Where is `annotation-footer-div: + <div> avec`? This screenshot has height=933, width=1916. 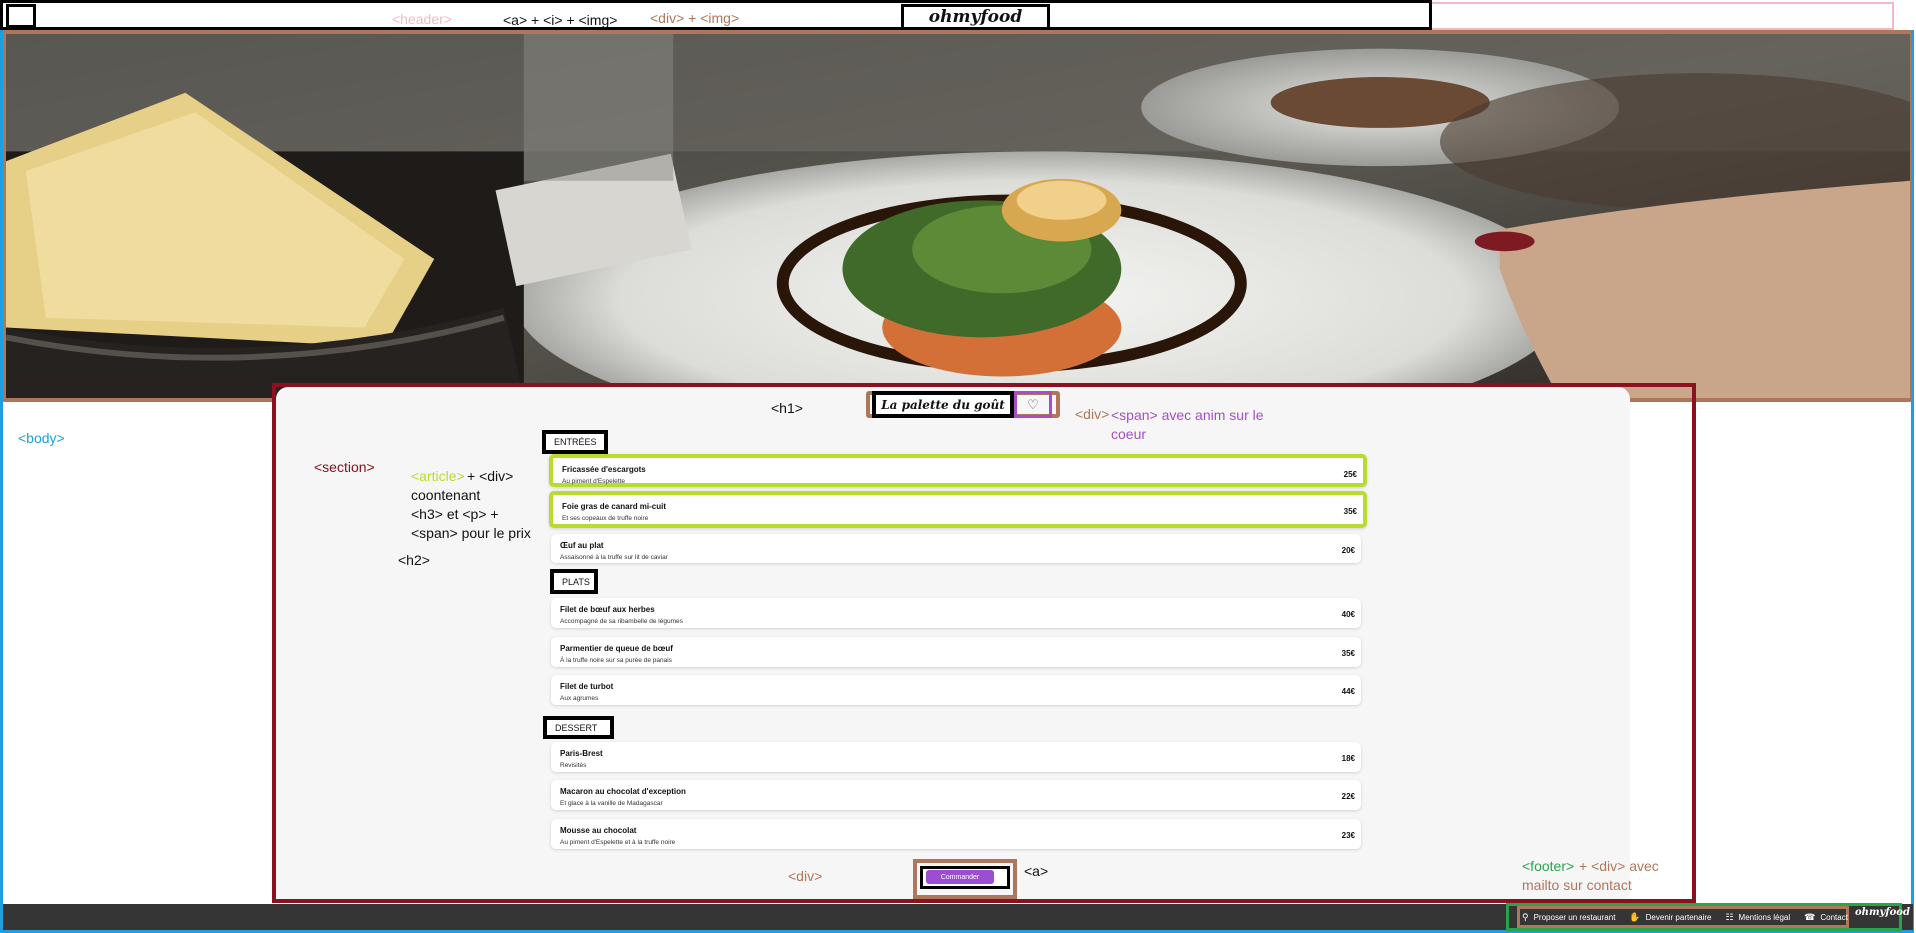
annotation-footer-div: + <div> avec is located at coordinates (1619, 866).